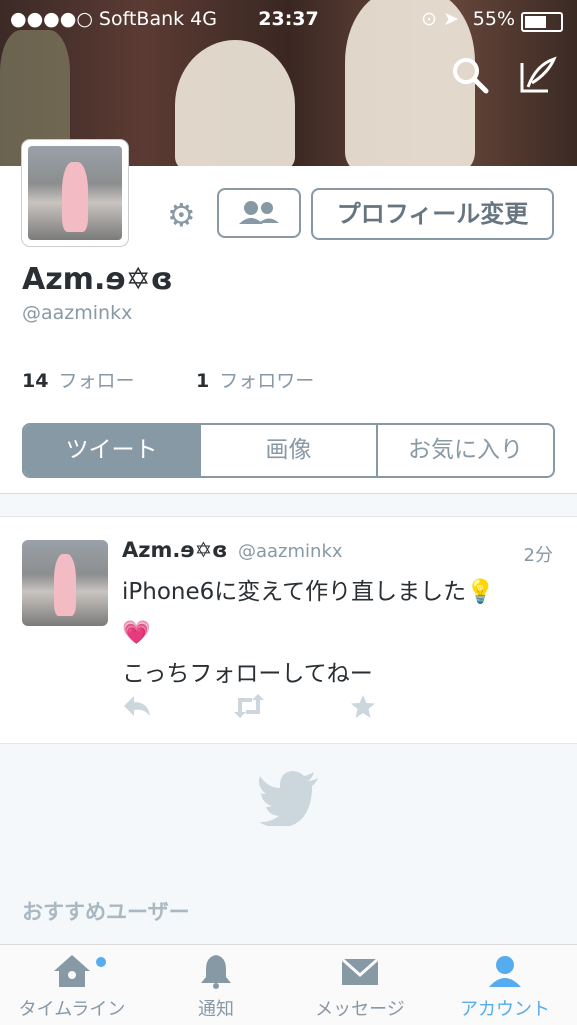 The height and width of the screenshot is (1025, 577). I want to click on tab-home: タイムライン, so click(72, 985).